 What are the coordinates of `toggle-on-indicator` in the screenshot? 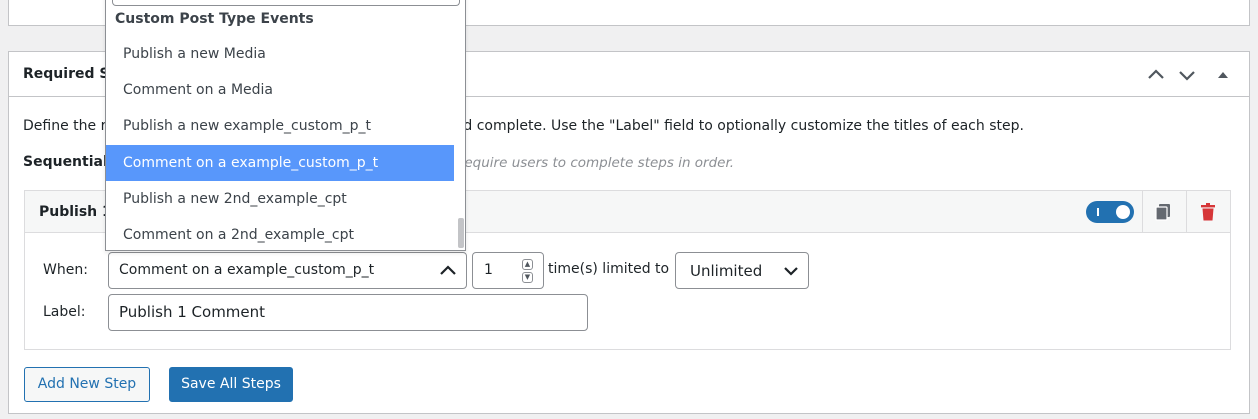 It's located at (1098, 212).